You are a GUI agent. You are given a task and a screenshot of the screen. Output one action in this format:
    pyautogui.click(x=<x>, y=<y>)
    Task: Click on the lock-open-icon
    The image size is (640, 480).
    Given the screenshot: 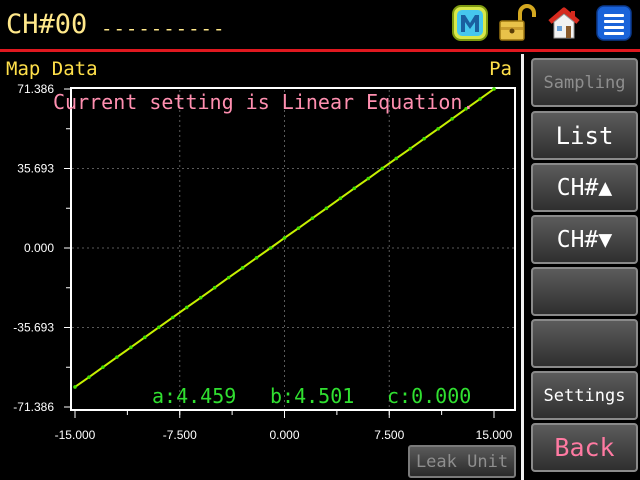 What is the action you would take?
    pyautogui.click(x=516, y=23)
    